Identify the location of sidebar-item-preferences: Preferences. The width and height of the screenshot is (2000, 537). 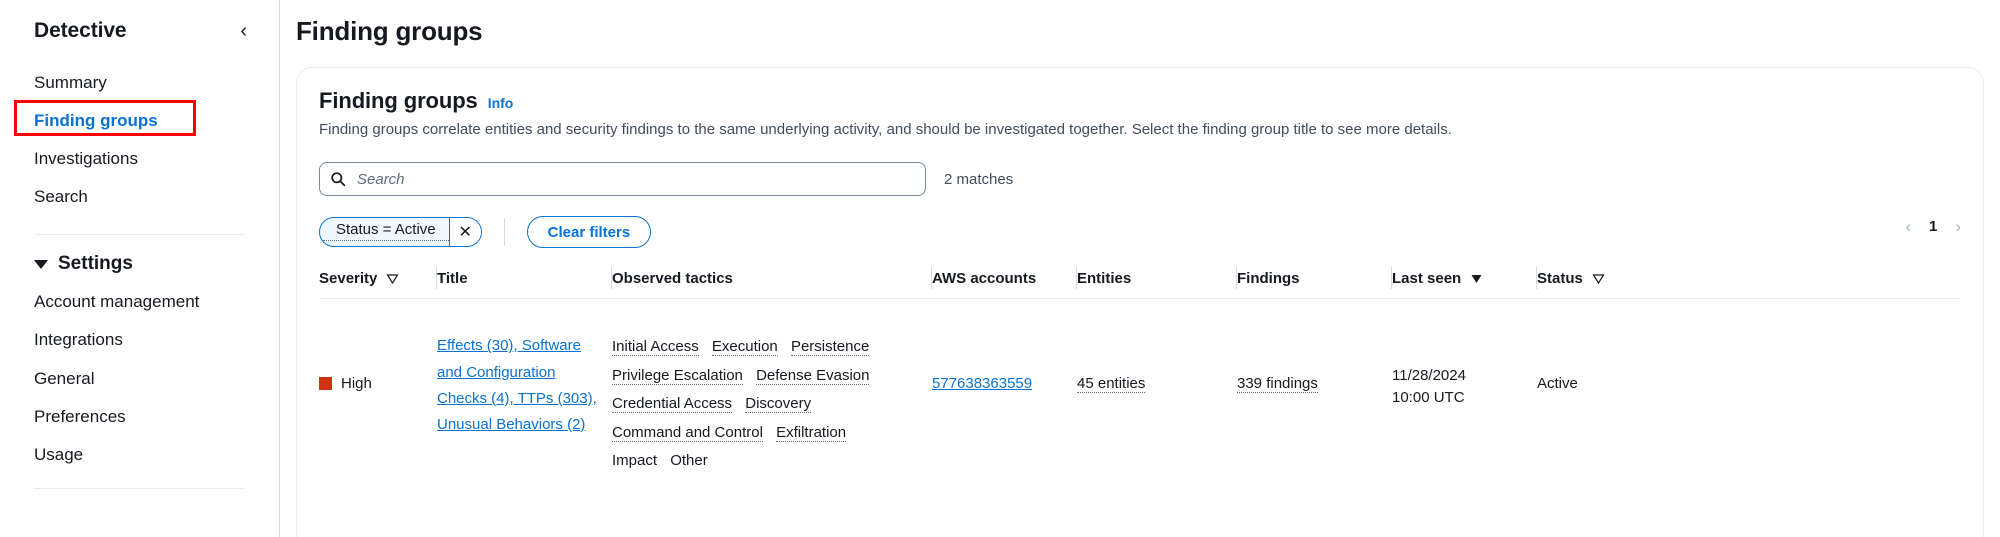
(139, 417).